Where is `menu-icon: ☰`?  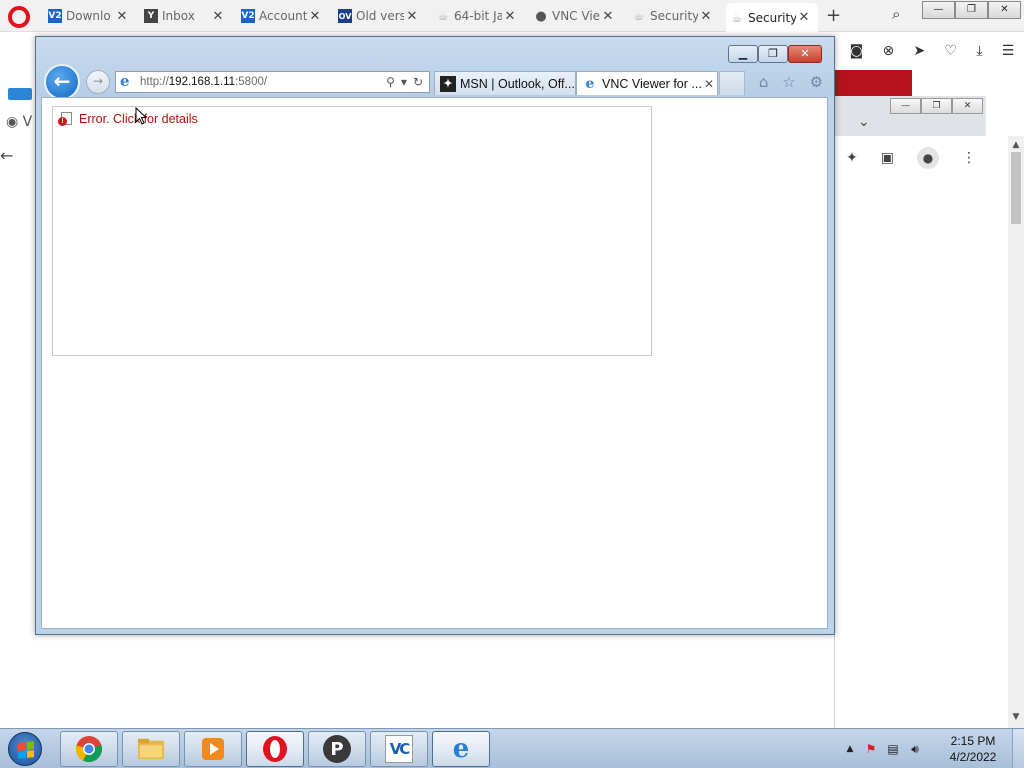 menu-icon: ☰ is located at coordinates (1008, 51).